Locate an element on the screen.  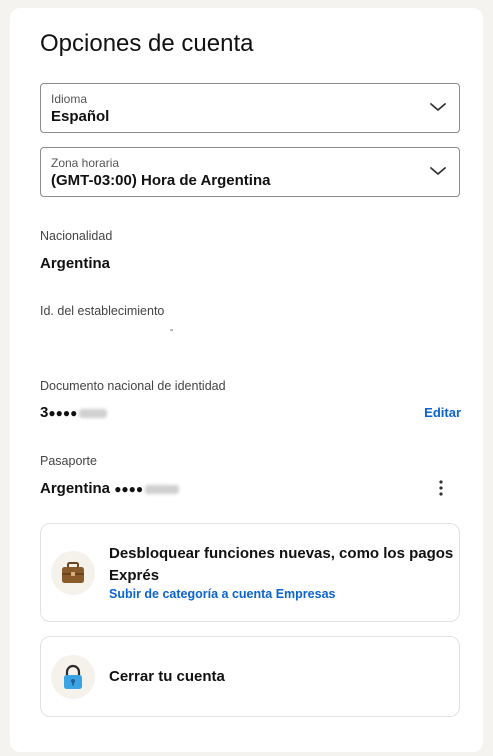
language-label: Idioma is located at coordinates (69, 99).